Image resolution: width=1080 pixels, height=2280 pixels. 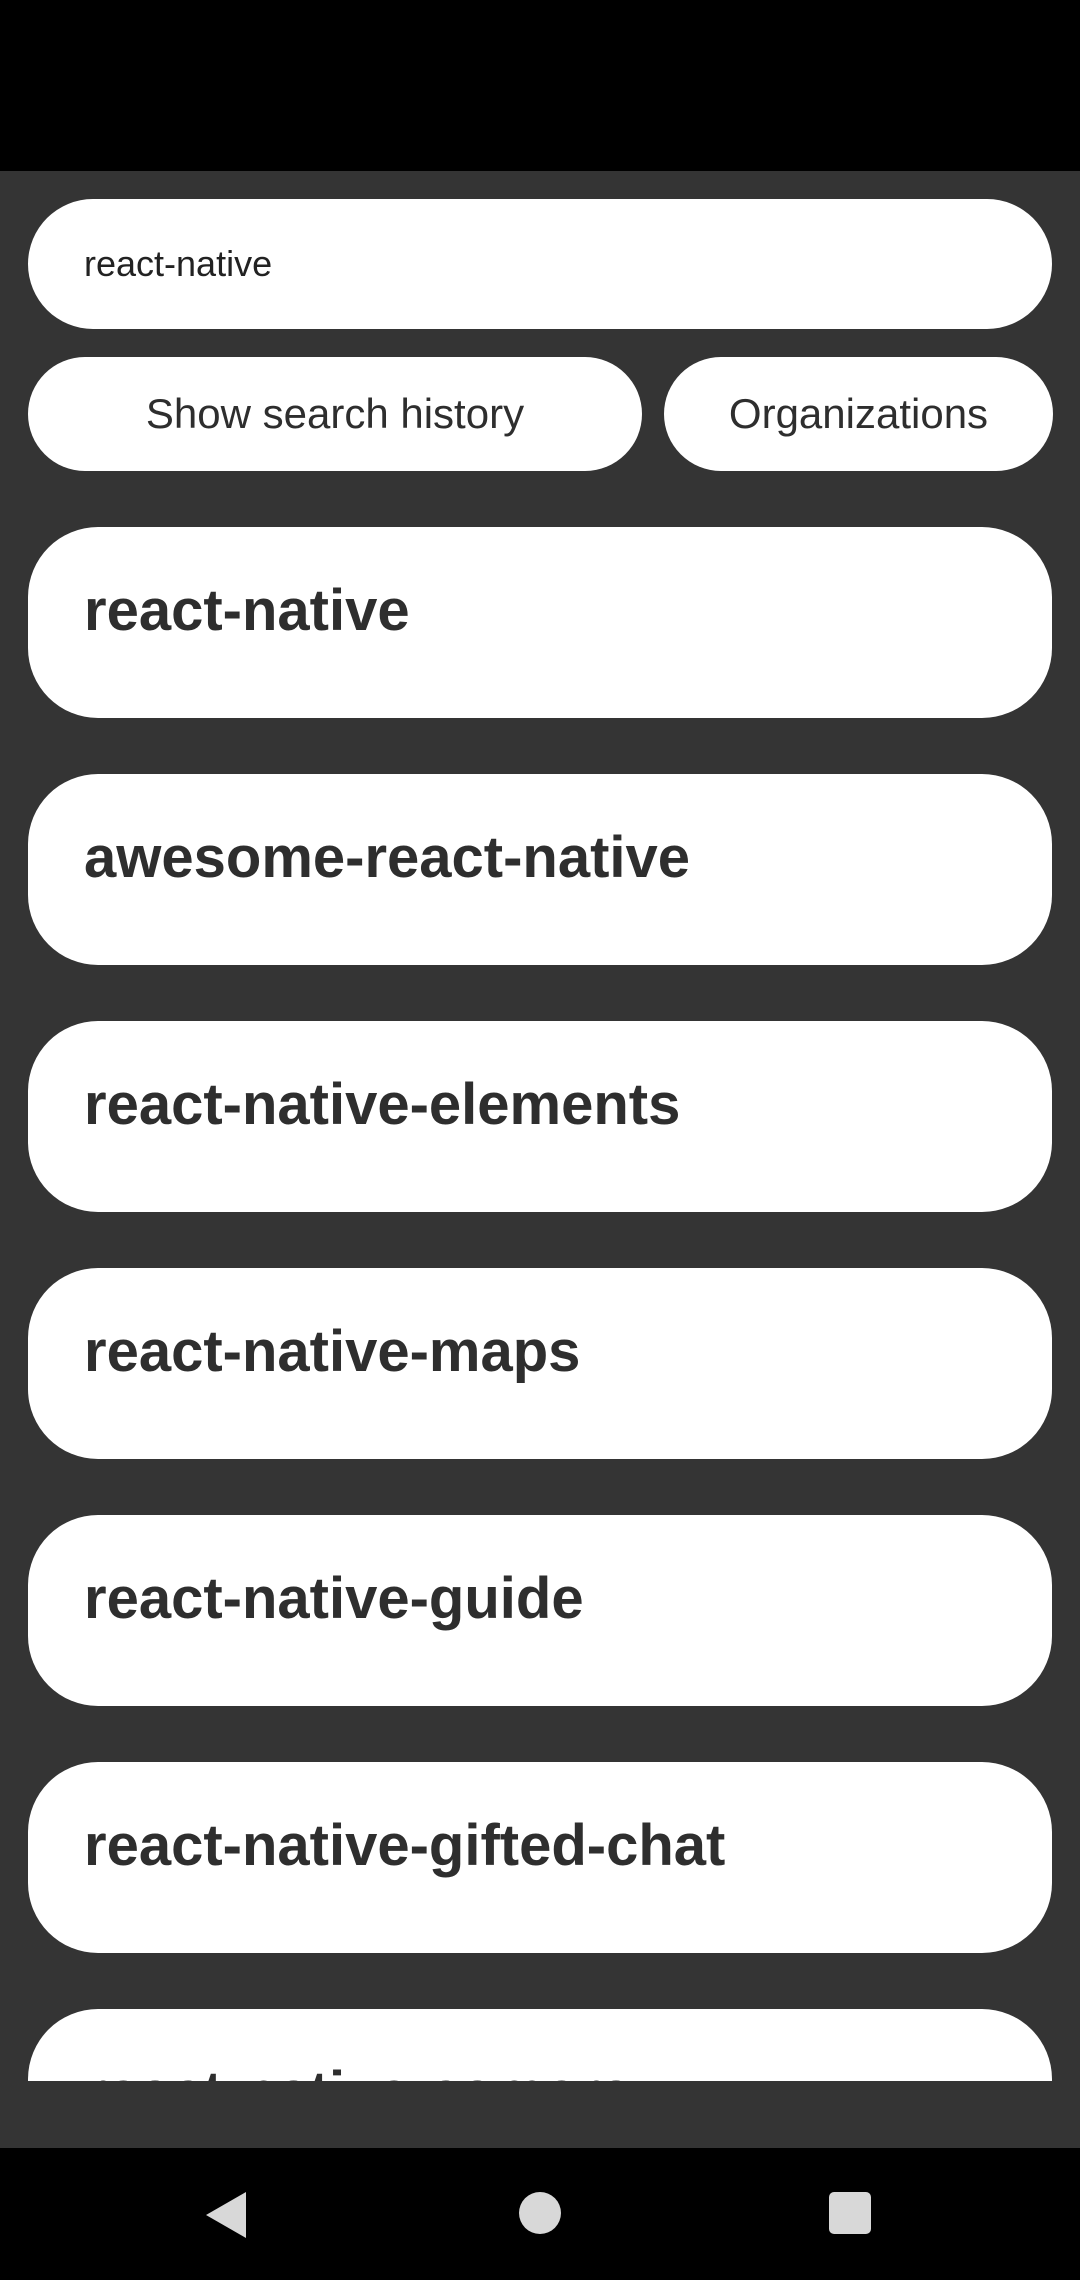 I want to click on result-card: react-native-elements, so click(x=540, y=1116).